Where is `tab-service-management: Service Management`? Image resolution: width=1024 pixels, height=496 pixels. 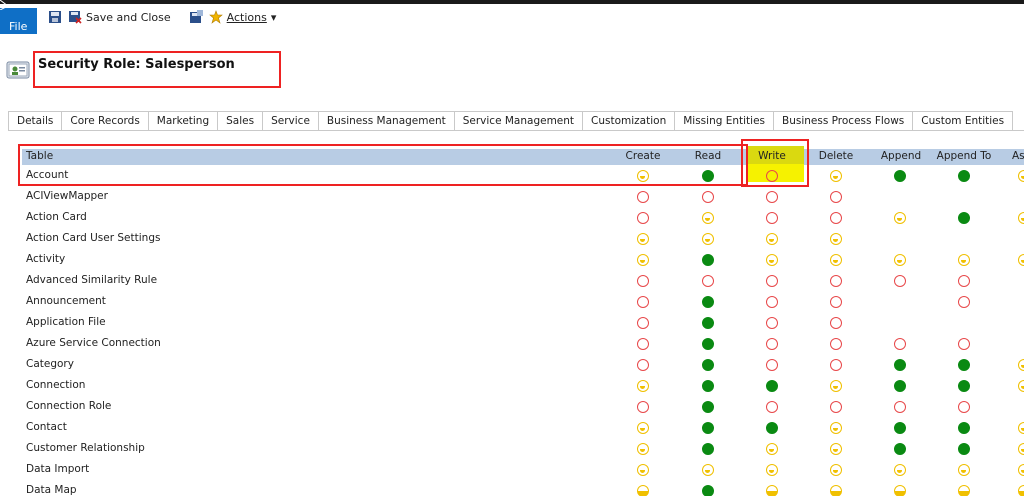 tab-service-management: Service Management is located at coordinates (518, 121).